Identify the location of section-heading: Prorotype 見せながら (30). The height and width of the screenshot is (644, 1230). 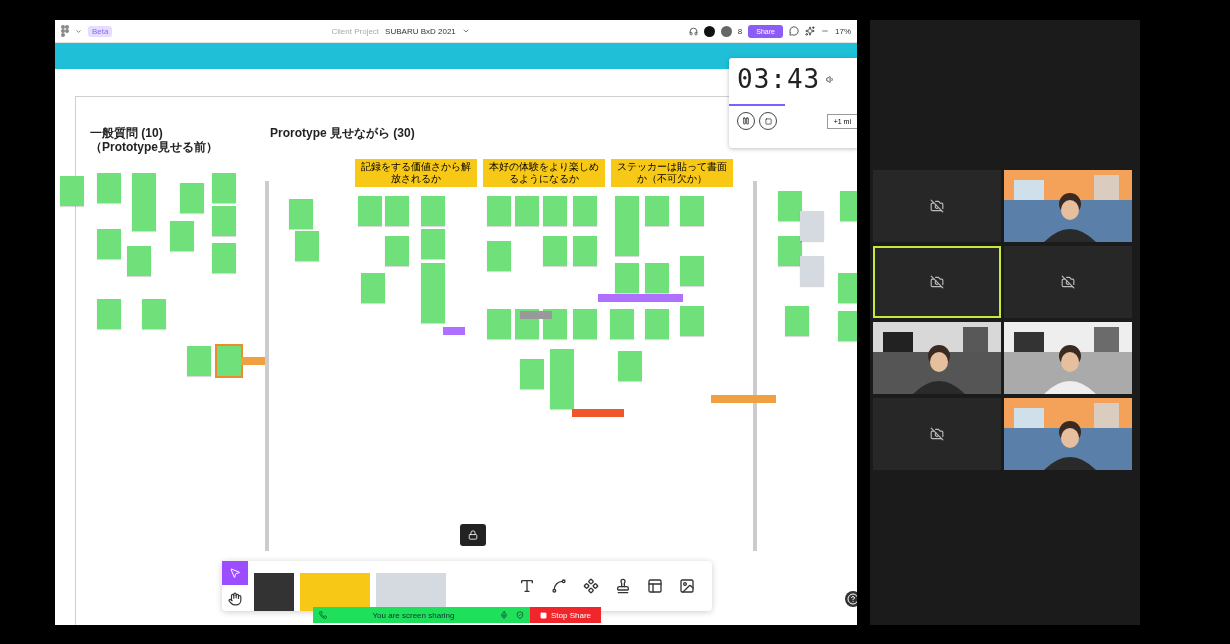
(342, 133).